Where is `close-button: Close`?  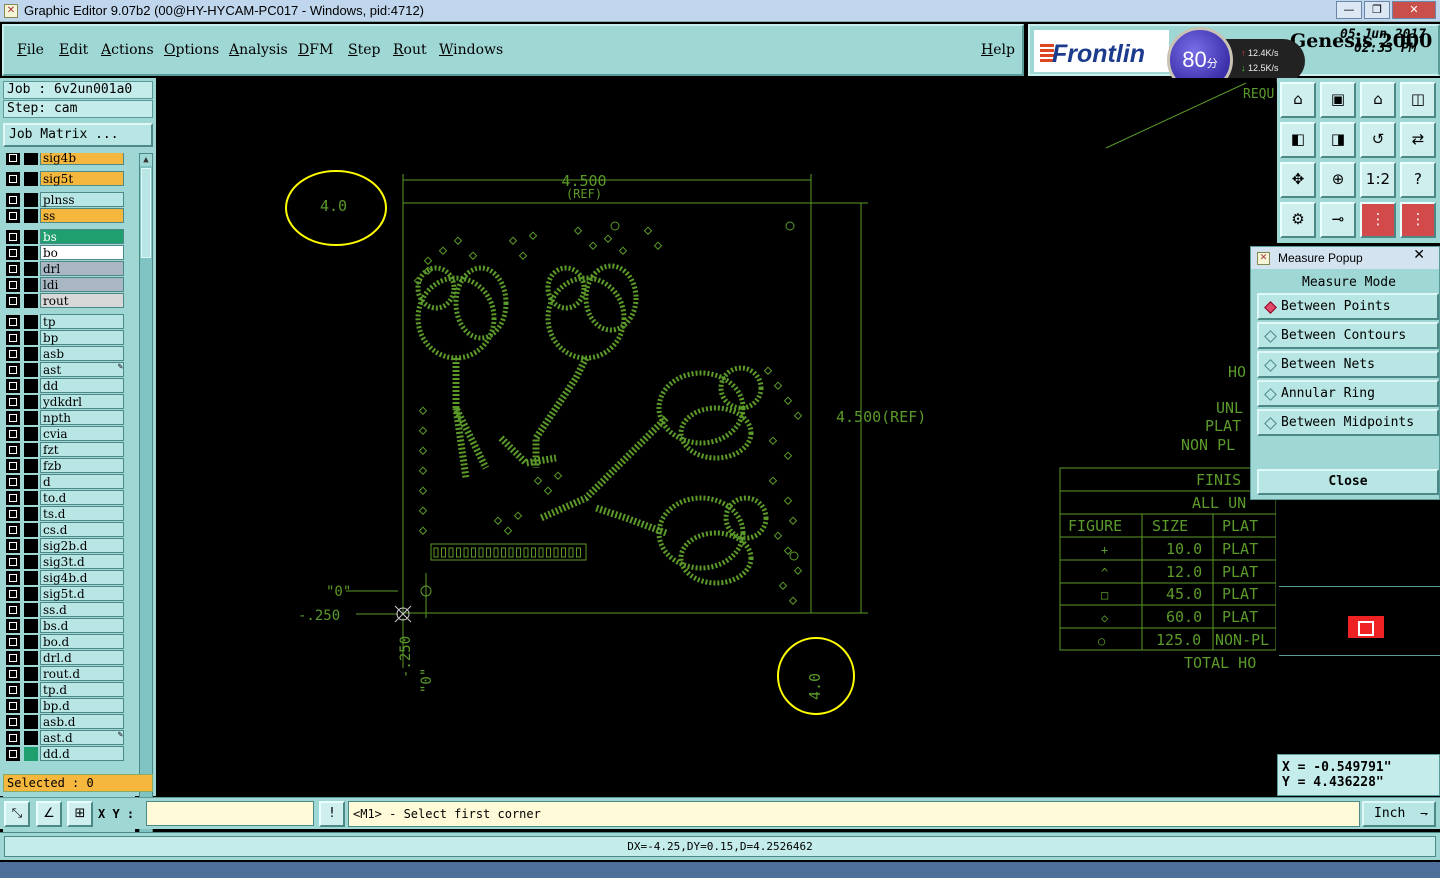 close-button: Close is located at coordinates (1348, 482).